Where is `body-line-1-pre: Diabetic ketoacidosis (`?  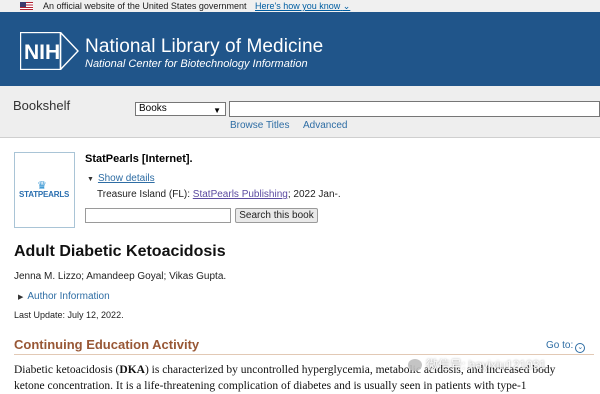 body-line-1-pre: Diabetic ketoacidosis ( is located at coordinates (67, 370).